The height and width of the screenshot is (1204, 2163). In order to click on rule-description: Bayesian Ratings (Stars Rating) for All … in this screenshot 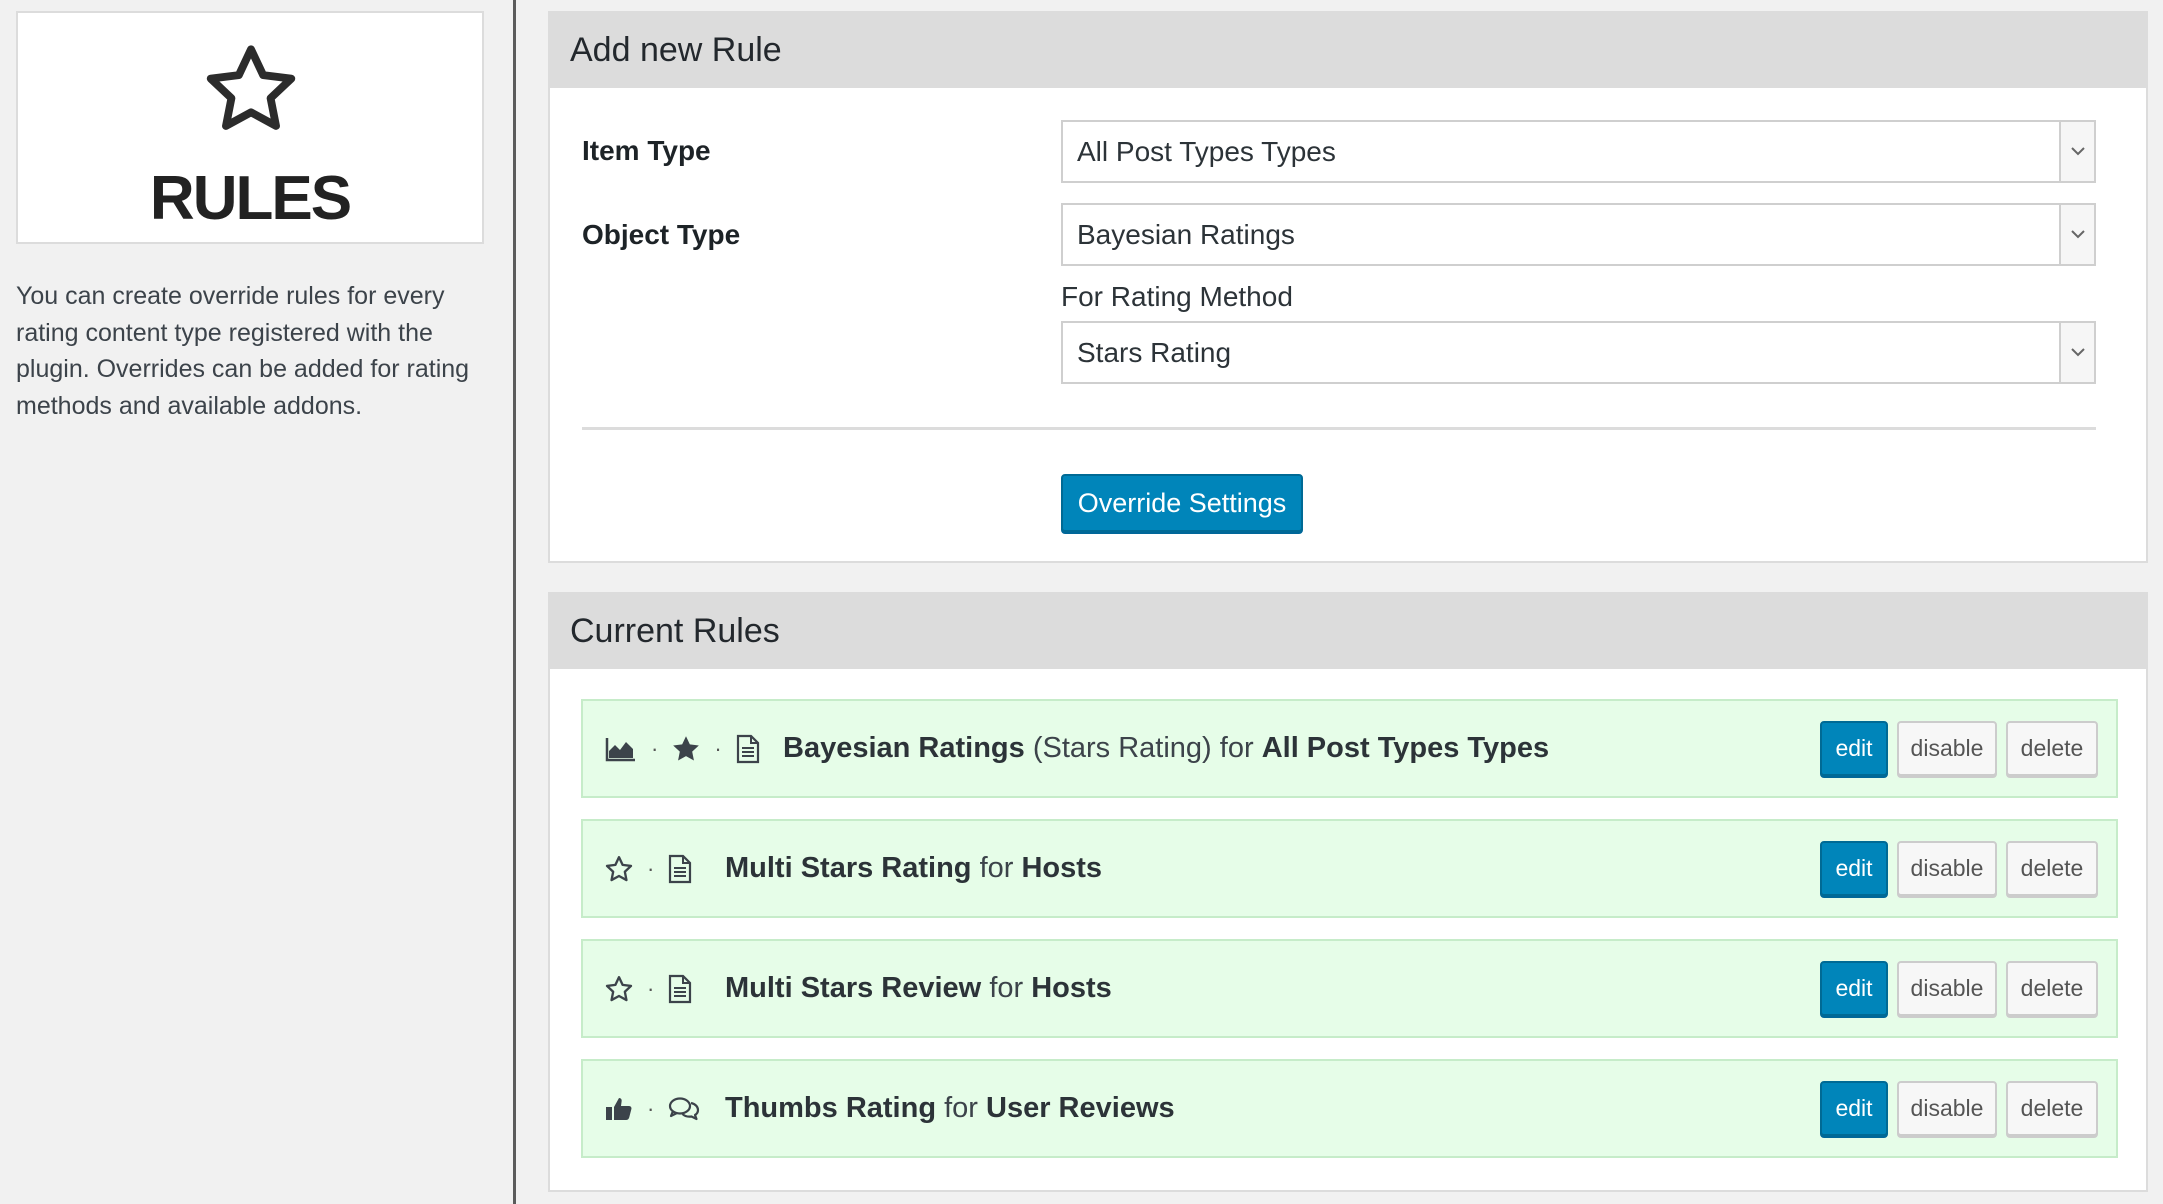, I will do `click(1166, 748)`.